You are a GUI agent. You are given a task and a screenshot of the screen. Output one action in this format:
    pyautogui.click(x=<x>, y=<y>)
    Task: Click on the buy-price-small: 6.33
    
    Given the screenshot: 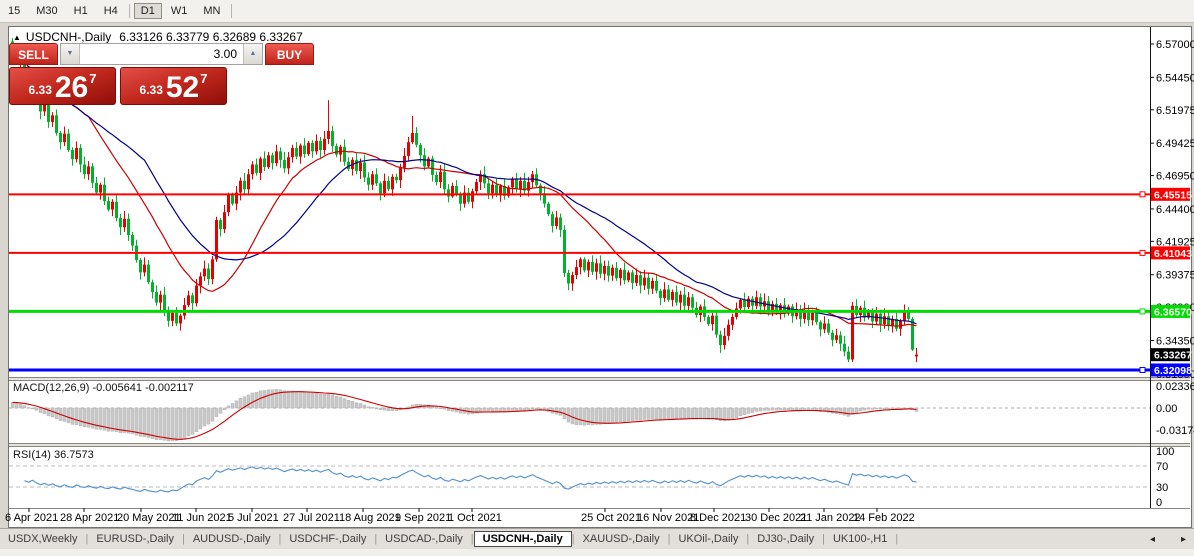 What is the action you would take?
    pyautogui.click(x=151, y=90)
    